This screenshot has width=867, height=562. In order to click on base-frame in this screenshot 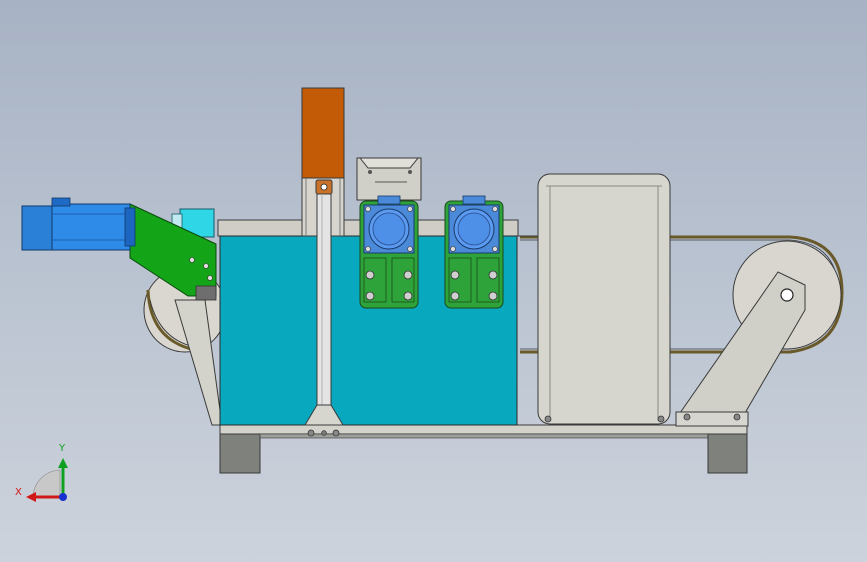, I will do `click(483, 449)`.